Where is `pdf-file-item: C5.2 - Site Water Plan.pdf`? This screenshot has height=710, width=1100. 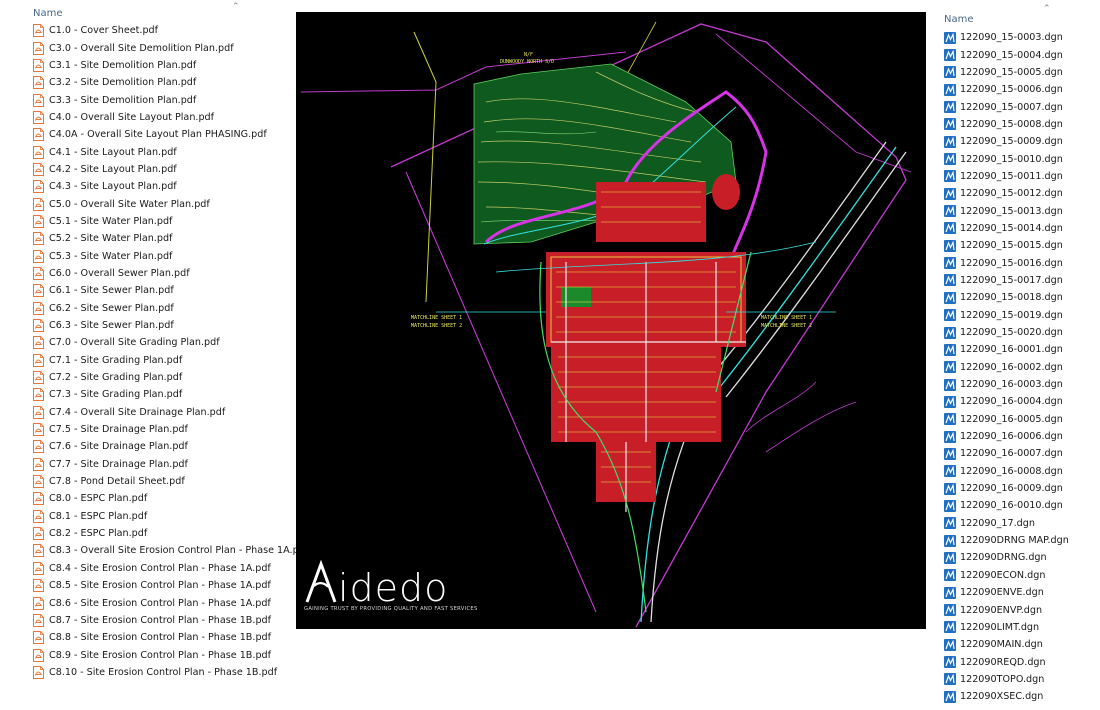 pdf-file-item: C5.2 - Site Water Plan.pdf is located at coordinates (164, 238).